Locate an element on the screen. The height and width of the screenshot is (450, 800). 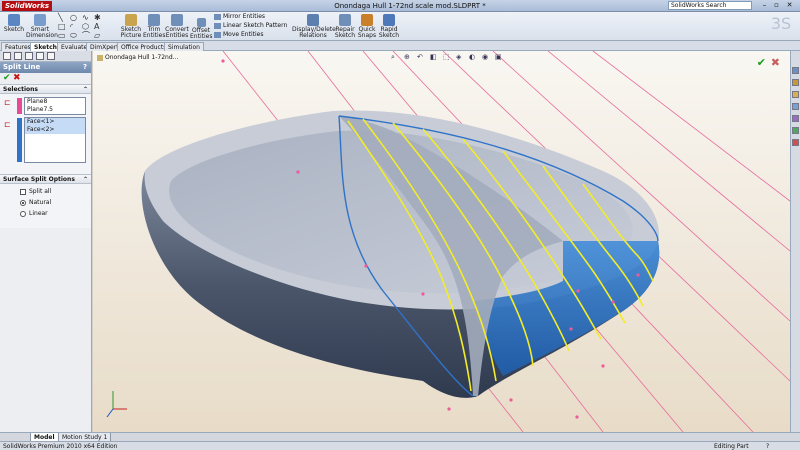
rapid-sketch-icon is located at coordinates (389, 20).